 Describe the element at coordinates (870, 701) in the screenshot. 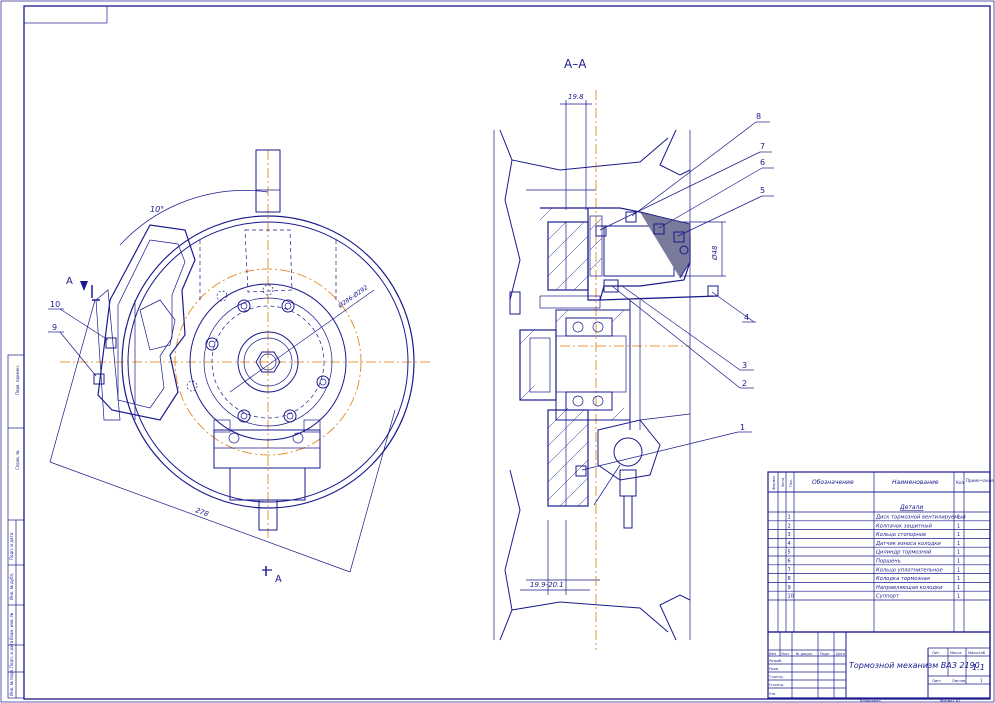

I see `copied-label: Копировал` at that location.